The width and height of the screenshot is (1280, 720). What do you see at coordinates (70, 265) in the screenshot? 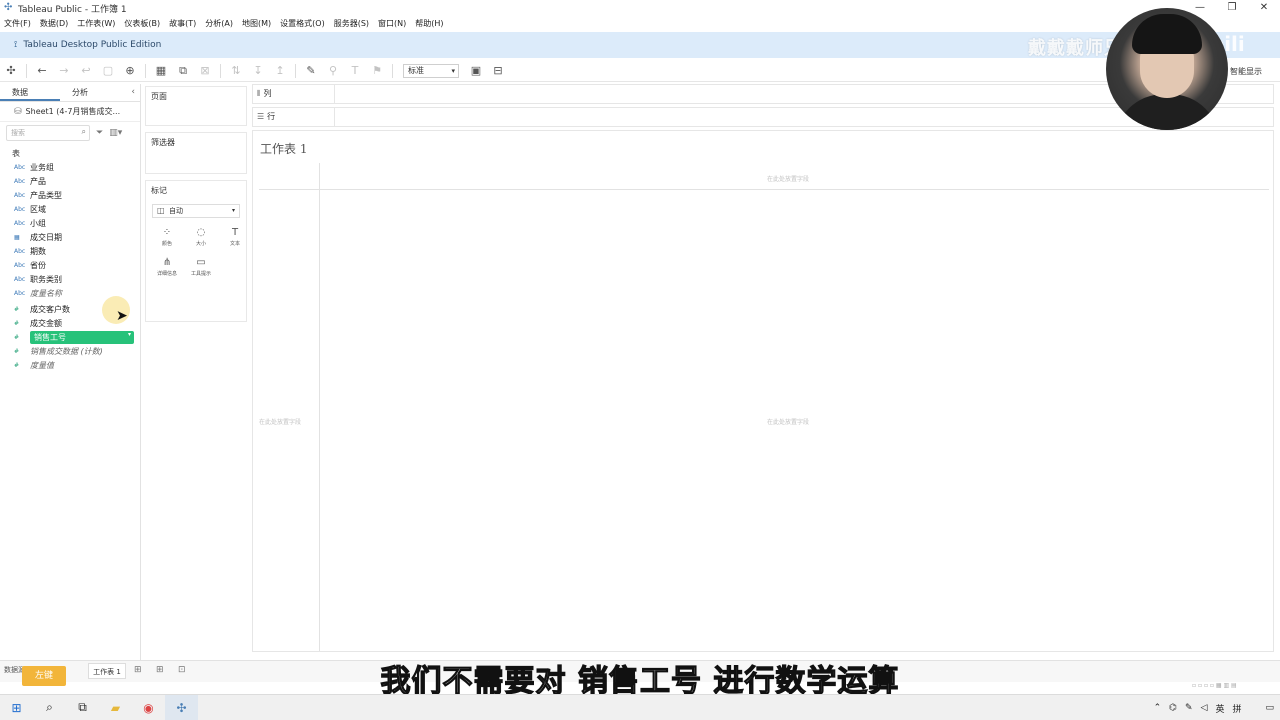
I see `field-item: Abc 省份` at bounding box center [70, 265].